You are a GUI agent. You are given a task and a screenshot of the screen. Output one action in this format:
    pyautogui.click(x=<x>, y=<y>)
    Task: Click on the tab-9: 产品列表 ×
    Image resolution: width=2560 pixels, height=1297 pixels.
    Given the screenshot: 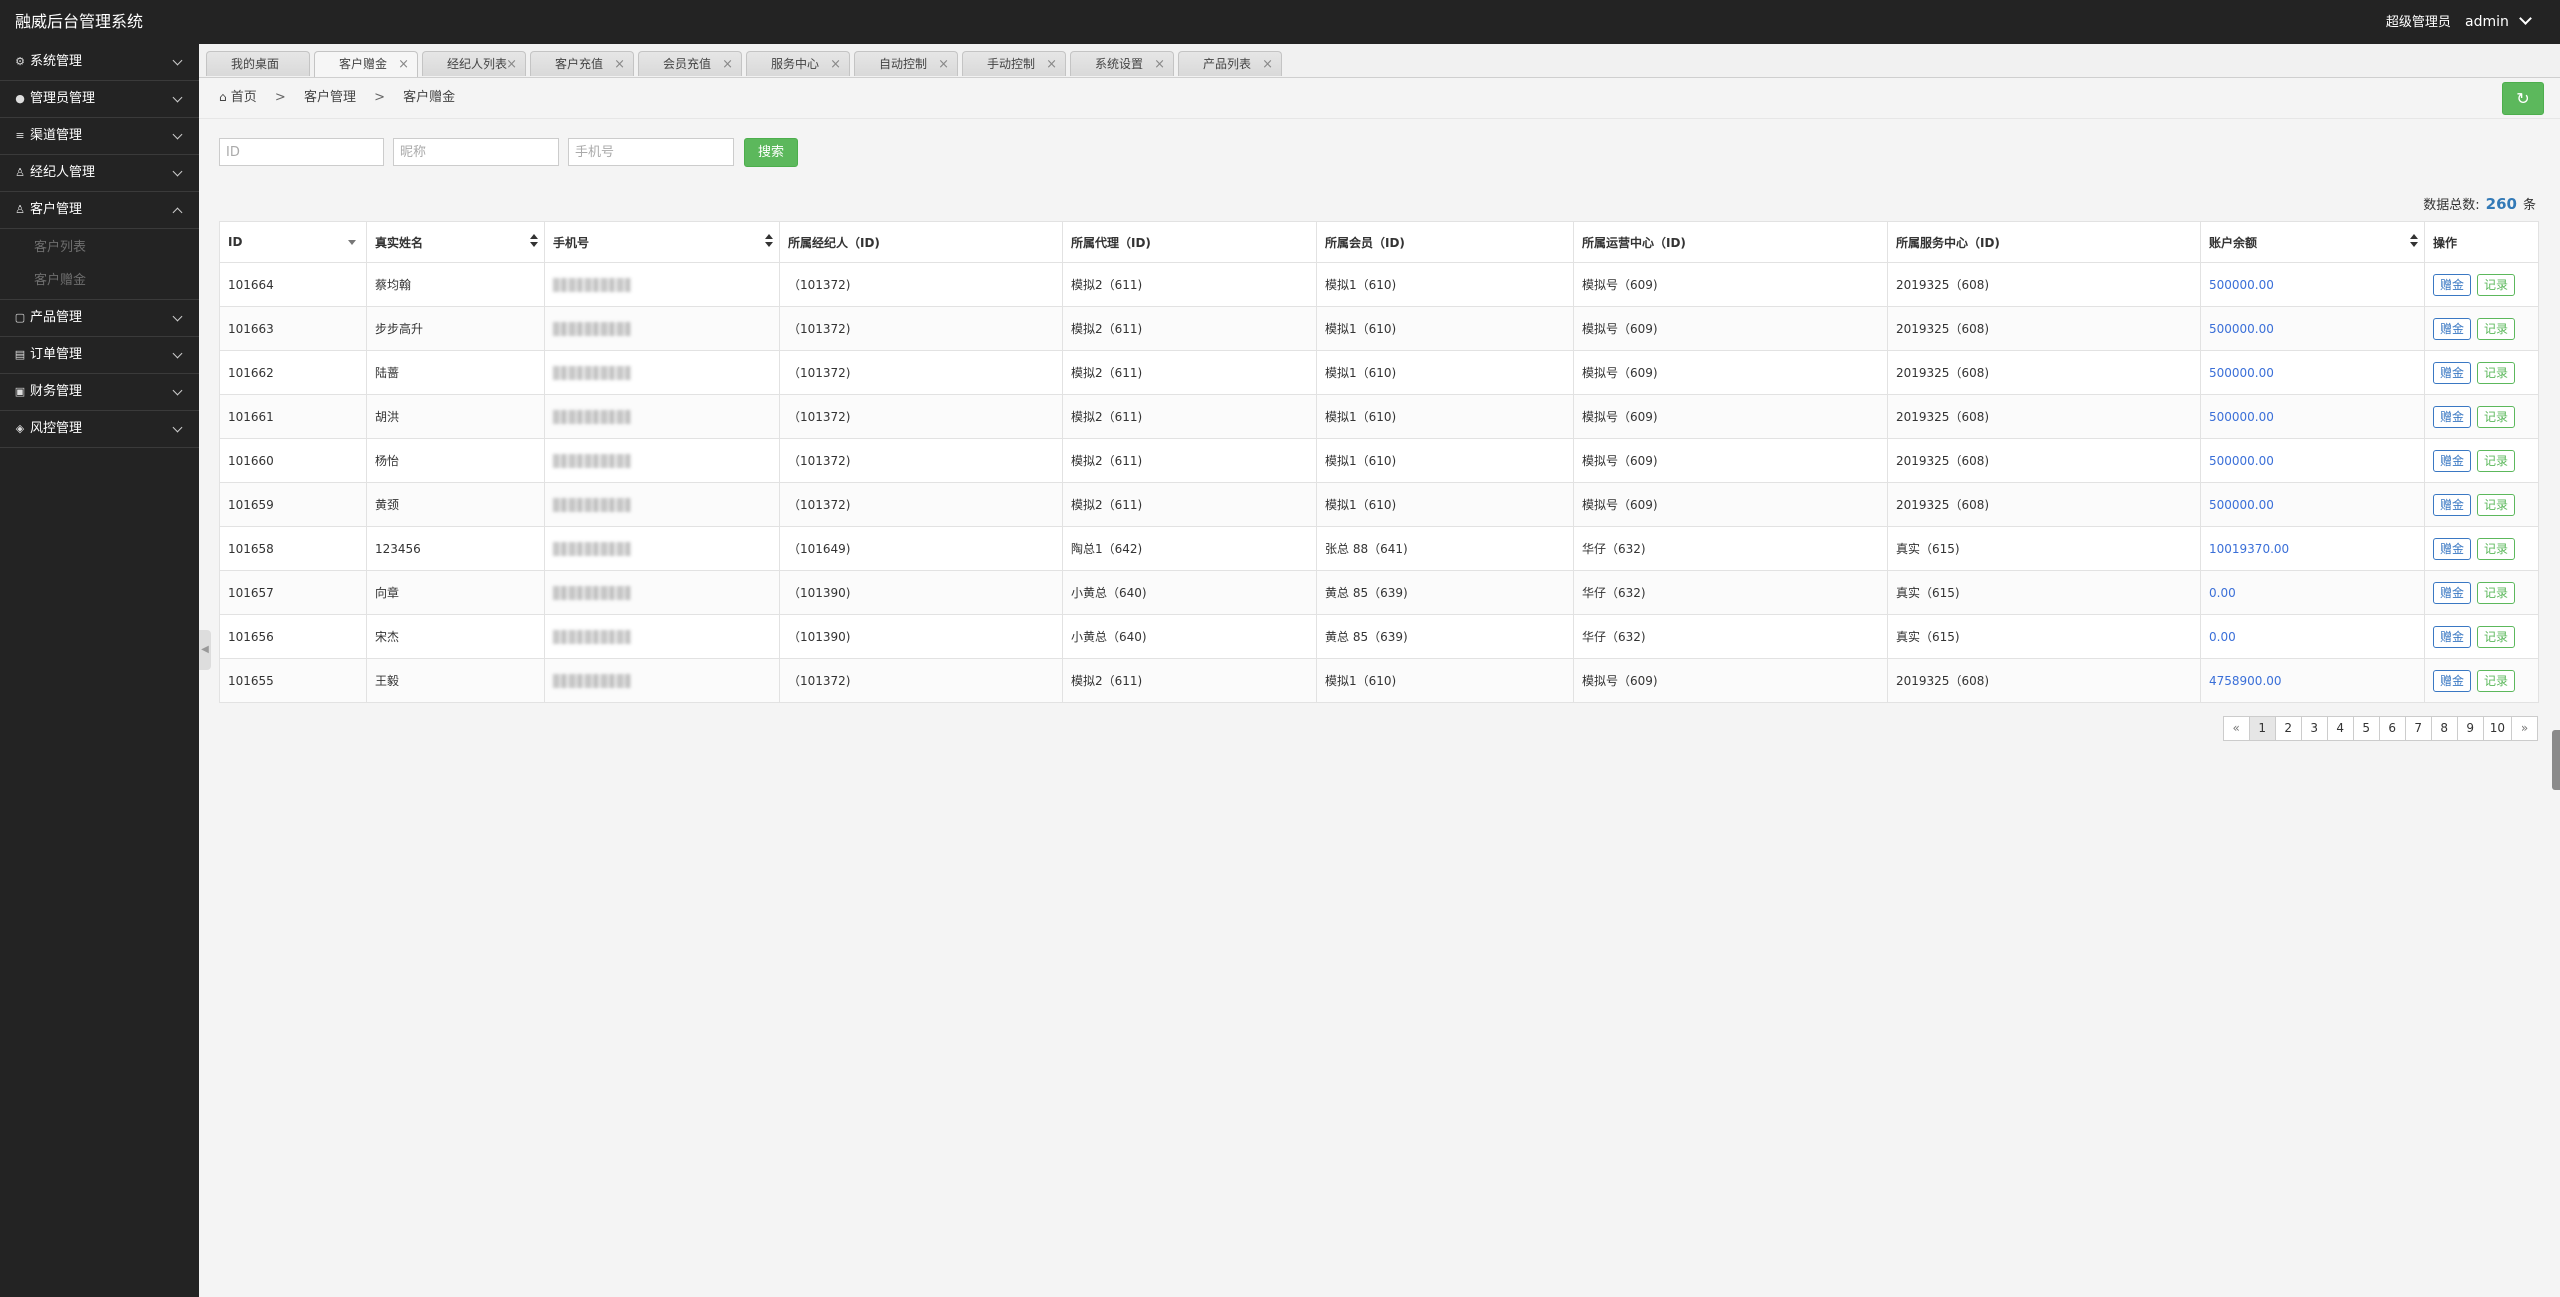 What is the action you would take?
    pyautogui.click(x=1230, y=63)
    